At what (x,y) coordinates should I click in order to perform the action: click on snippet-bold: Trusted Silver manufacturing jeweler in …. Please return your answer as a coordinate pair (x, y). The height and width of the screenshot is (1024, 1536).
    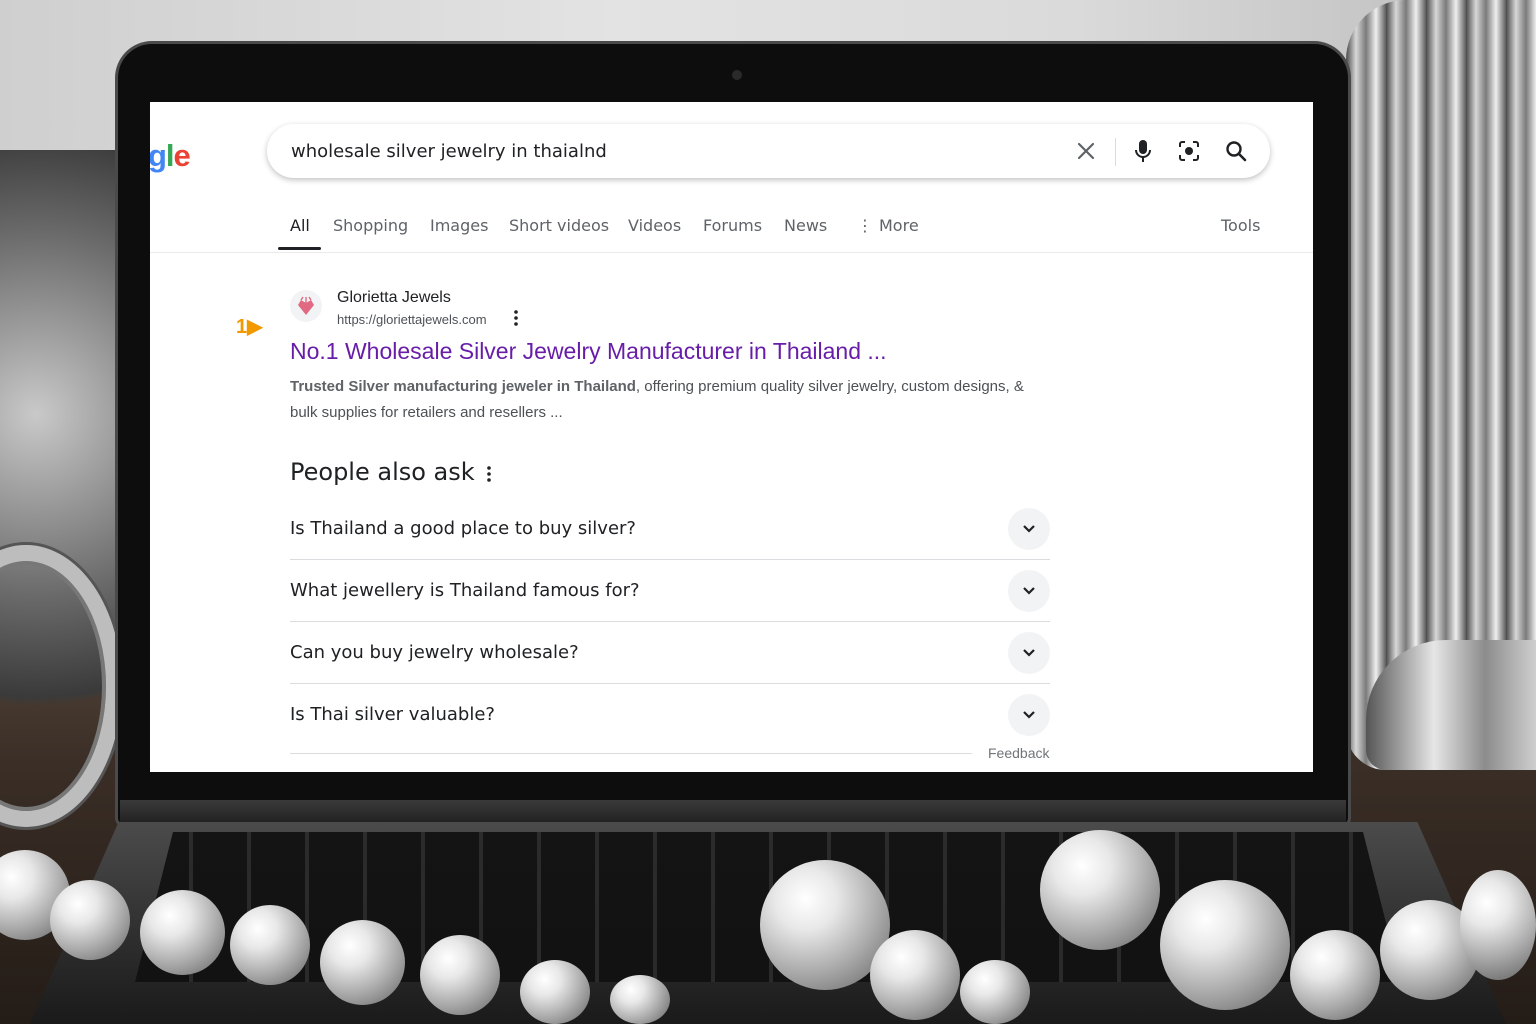
    Looking at the image, I should click on (463, 386).